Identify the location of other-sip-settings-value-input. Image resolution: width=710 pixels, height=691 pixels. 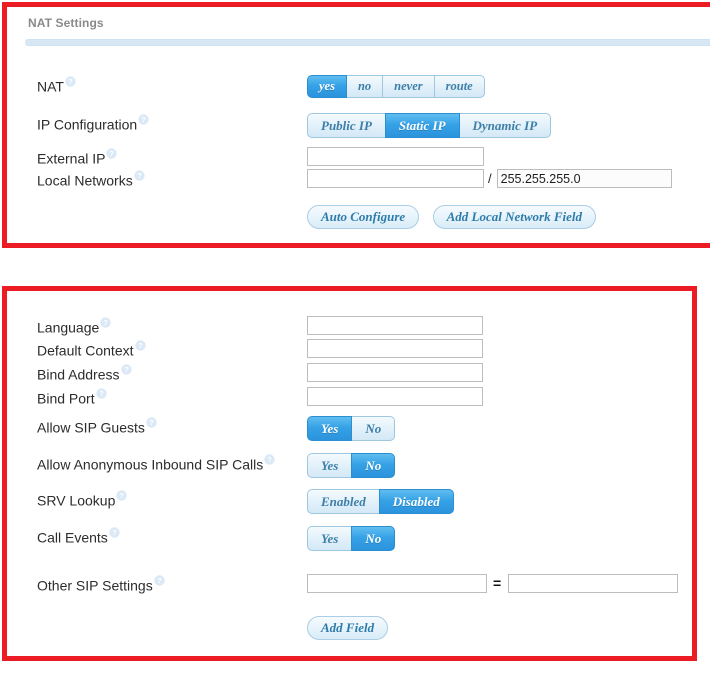
(593, 583).